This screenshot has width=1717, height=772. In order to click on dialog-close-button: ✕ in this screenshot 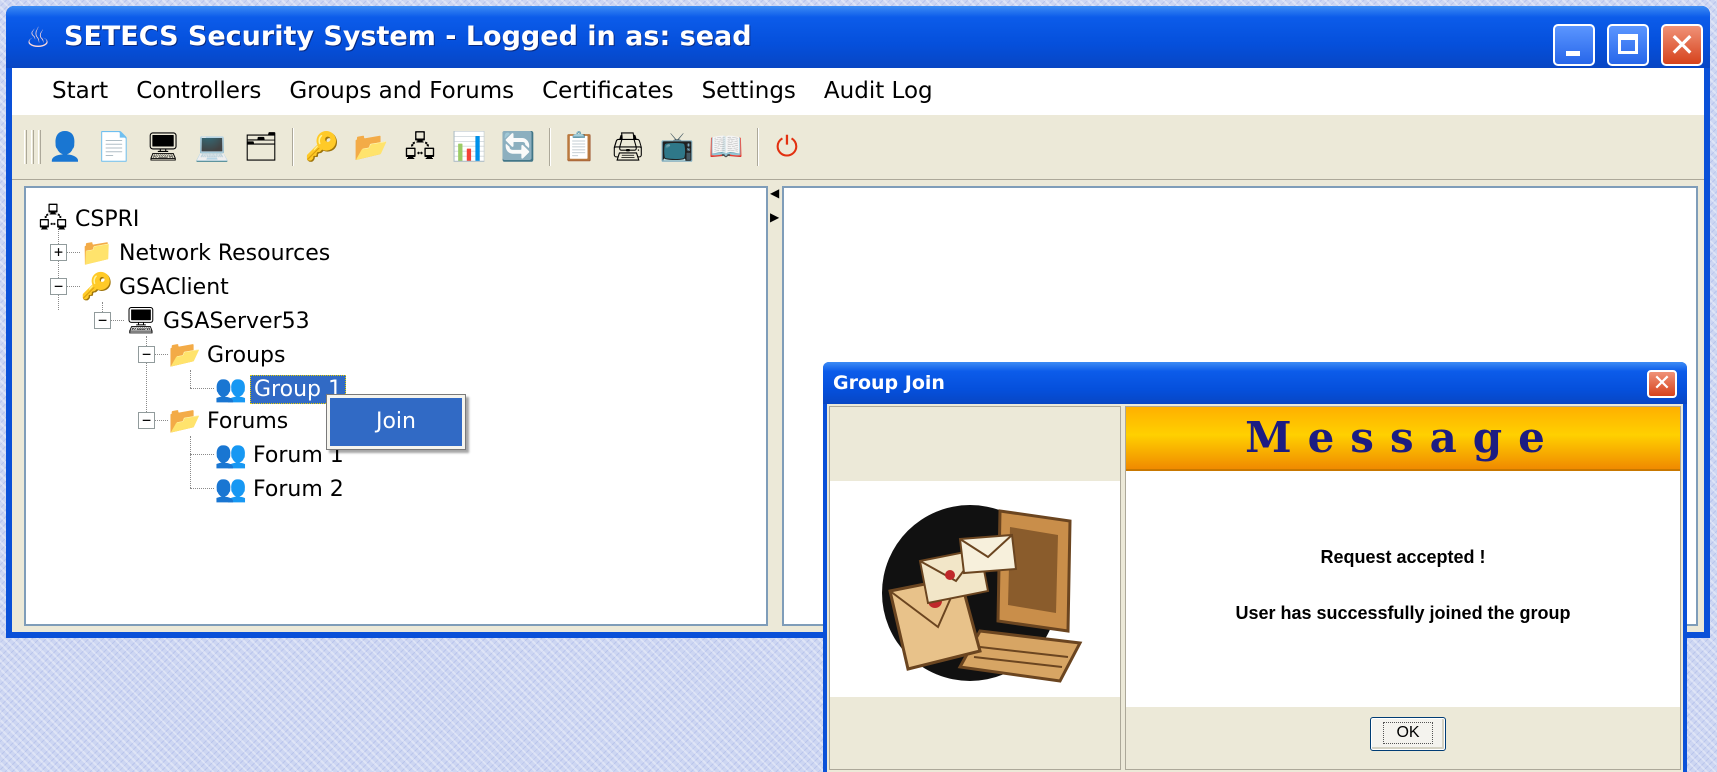, I will do `click(1662, 384)`.